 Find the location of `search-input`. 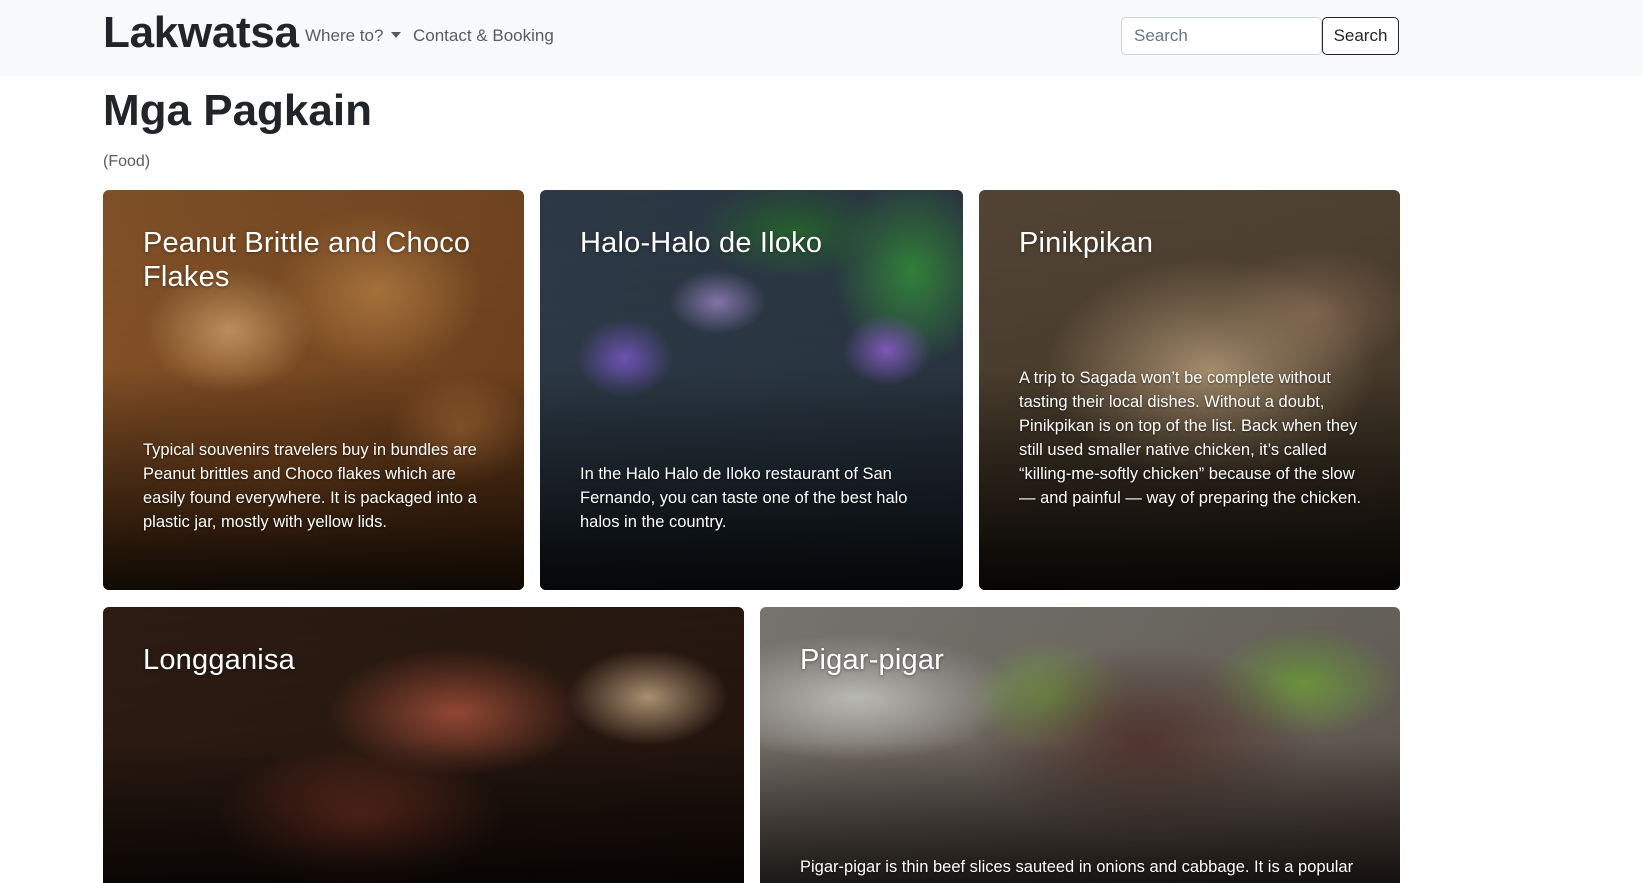

search-input is located at coordinates (1221, 36).